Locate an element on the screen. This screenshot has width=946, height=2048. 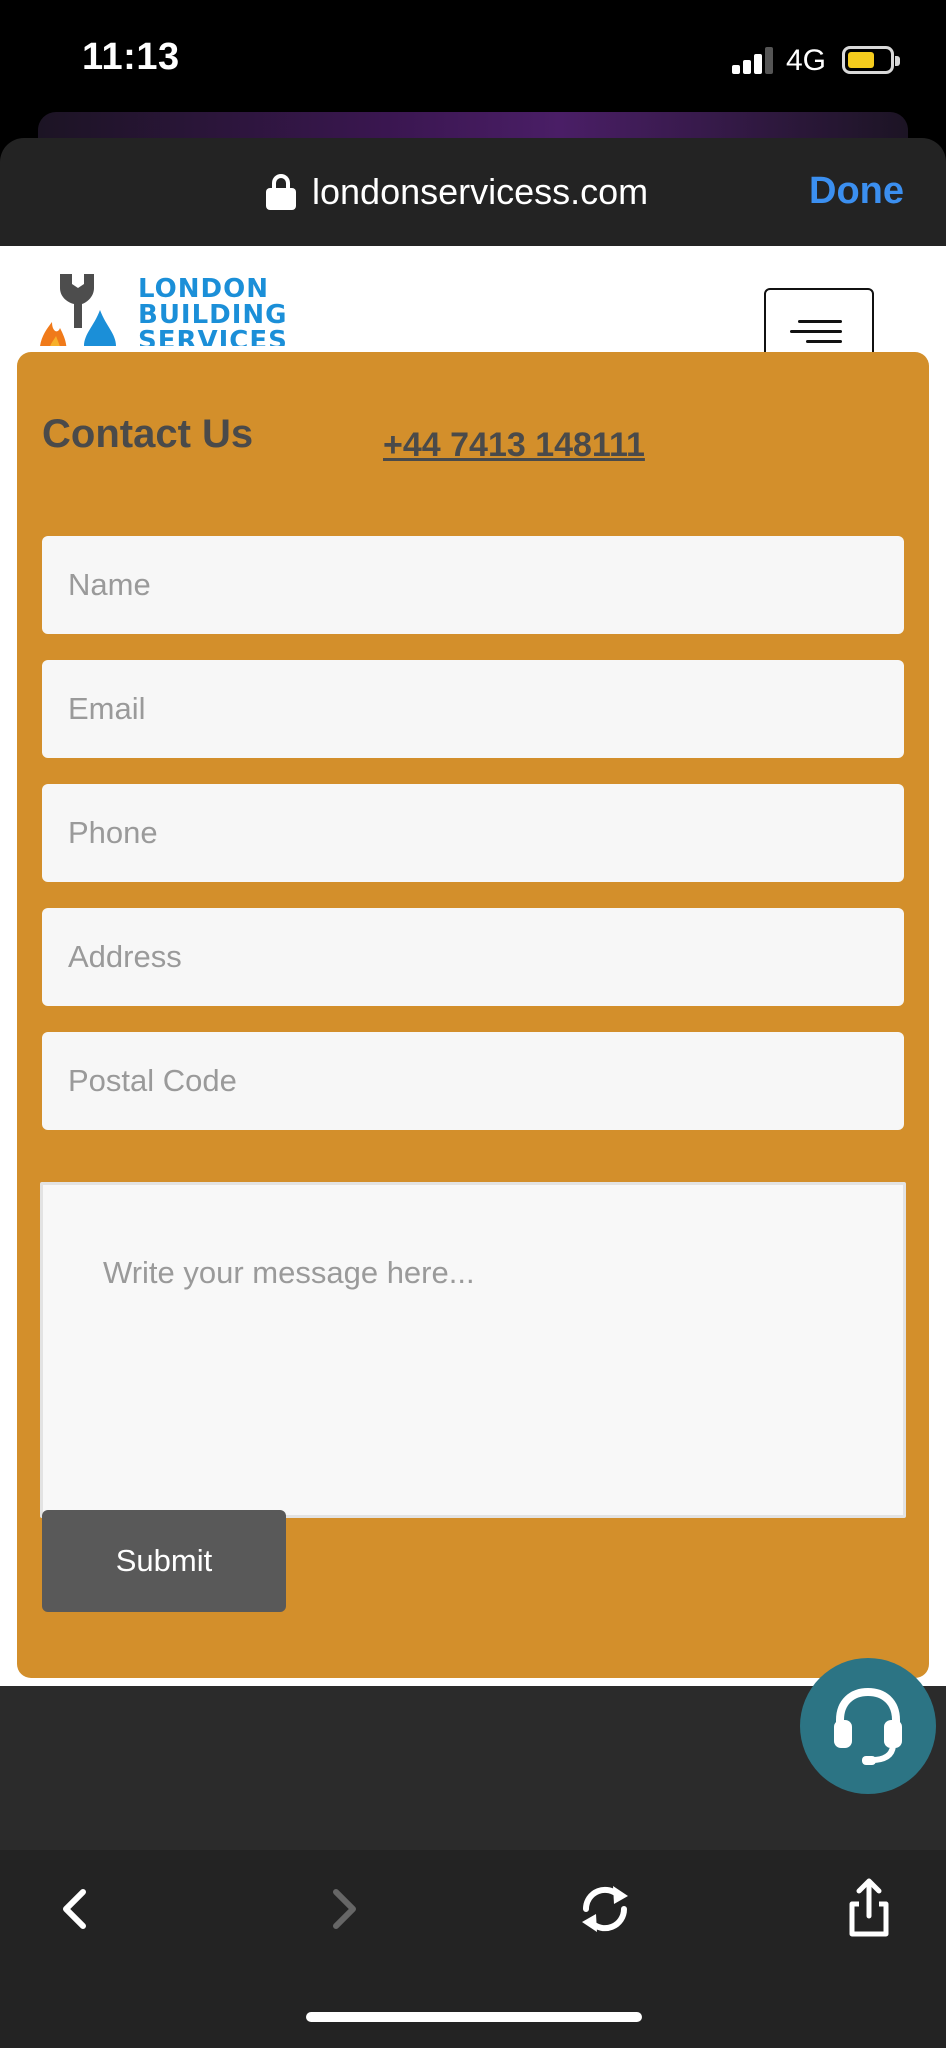
share-icon is located at coordinates (869, 1907).